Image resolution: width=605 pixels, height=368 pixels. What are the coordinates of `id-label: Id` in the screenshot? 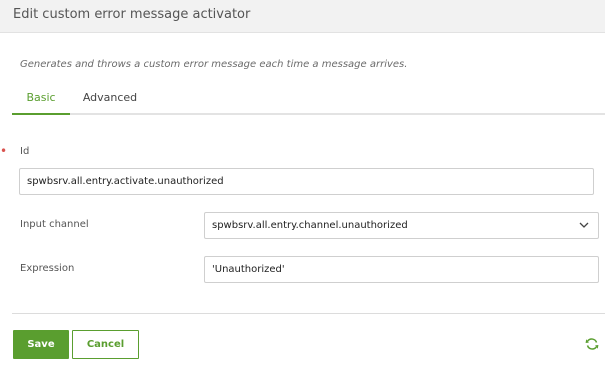 It's located at (25, 151).